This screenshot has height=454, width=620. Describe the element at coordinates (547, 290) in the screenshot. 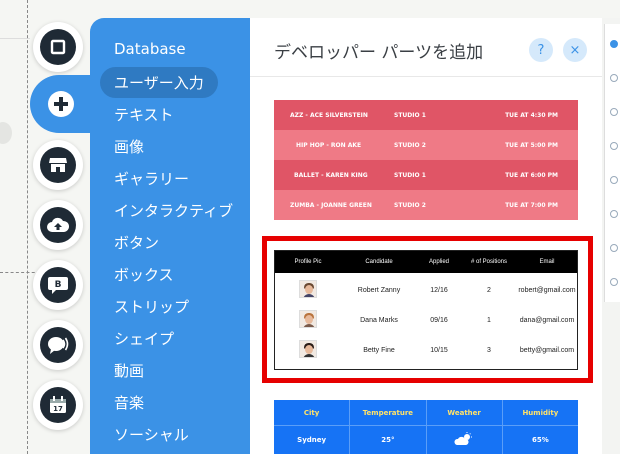

I see `candidate-email: robert@gmail.com` at that location.